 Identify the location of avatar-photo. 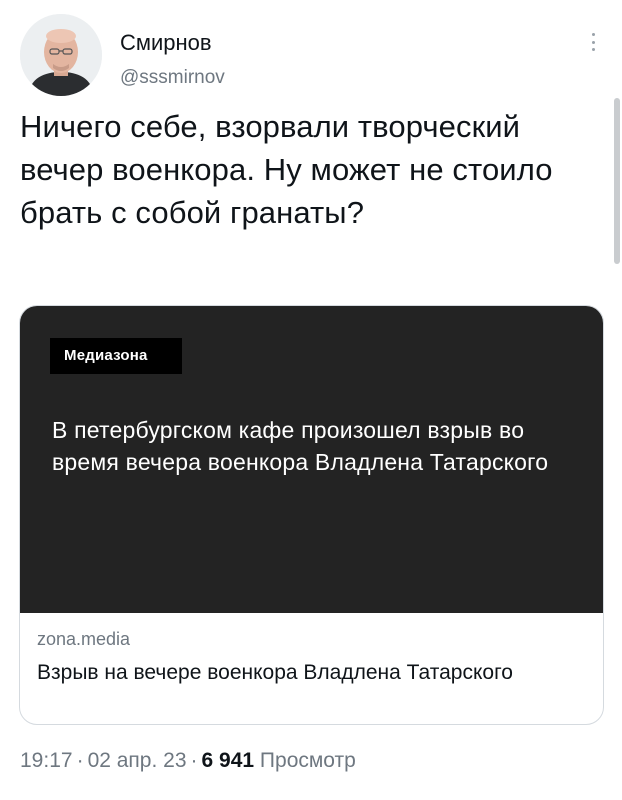
(61, 55).